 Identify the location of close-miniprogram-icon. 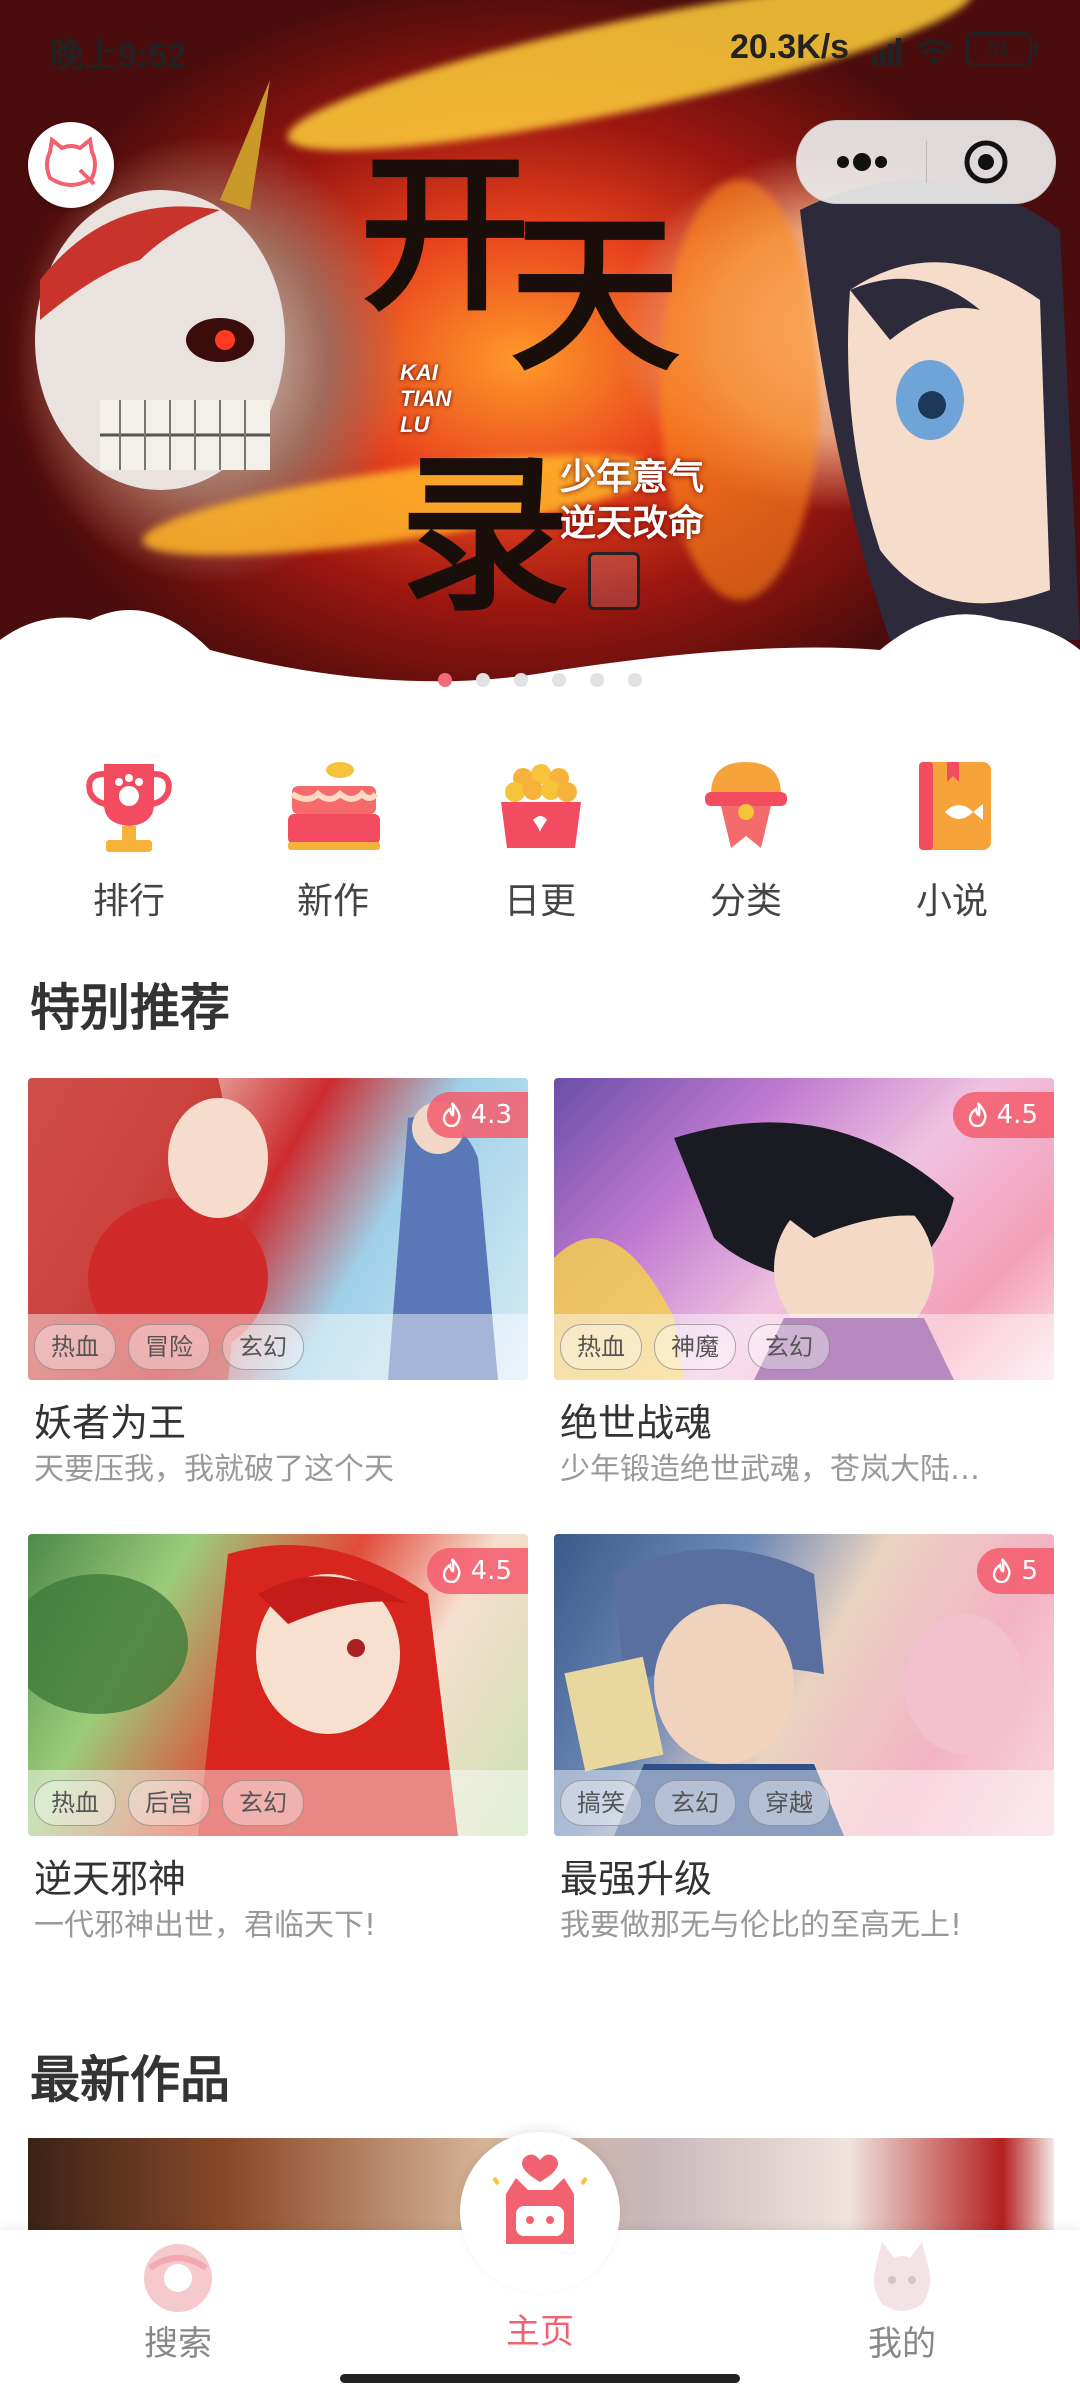
(986, 162).